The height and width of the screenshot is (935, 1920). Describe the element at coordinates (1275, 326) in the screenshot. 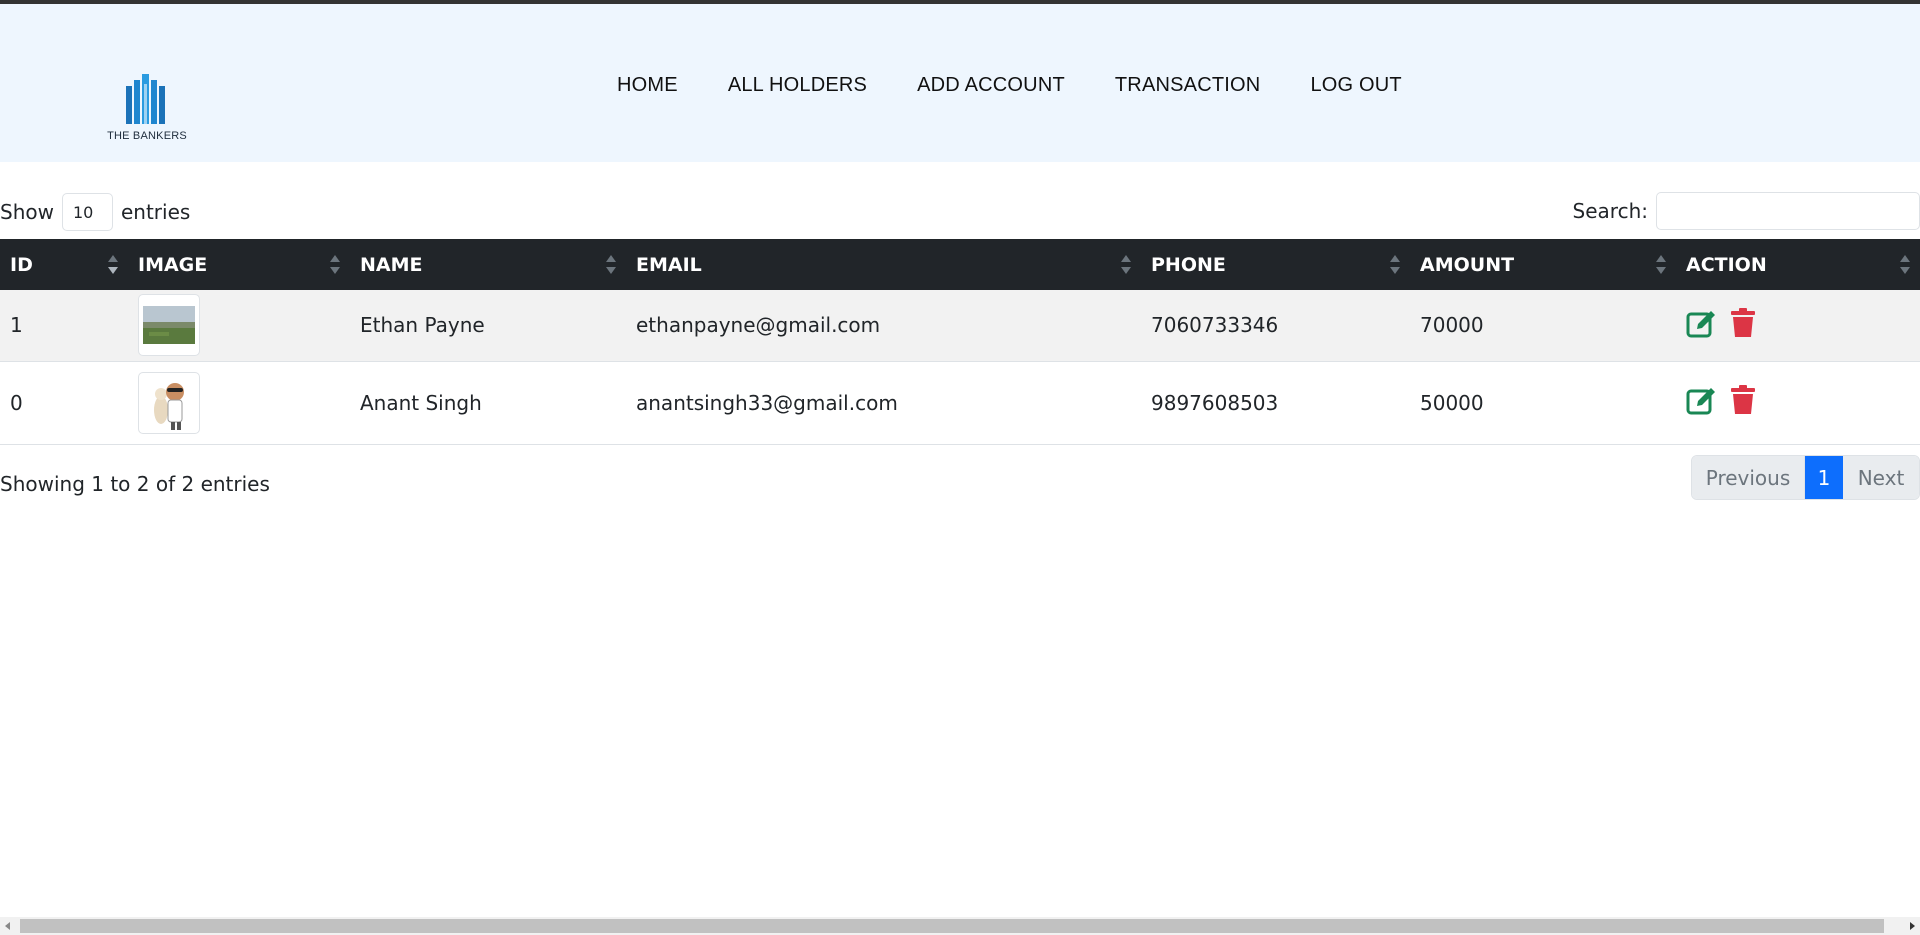

I see `cell-phone: 7060733346` at that location.